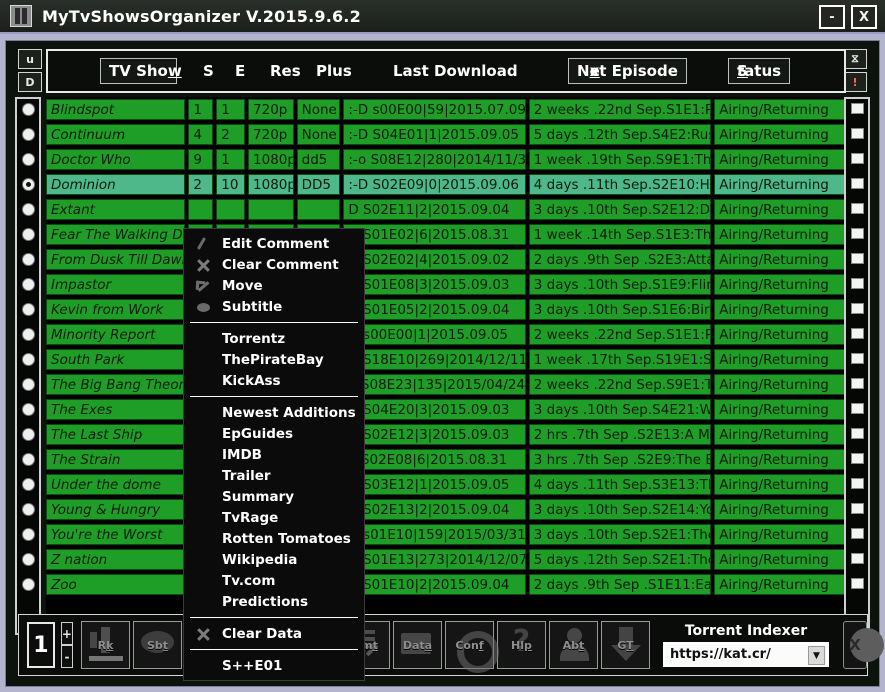 This screenshot has width=885, height=692. Describe the element at coordinates (620, 434) in the screenshot. I see `cell-next: 2 hrs .7th Sep .S2E13:A More` at that location.